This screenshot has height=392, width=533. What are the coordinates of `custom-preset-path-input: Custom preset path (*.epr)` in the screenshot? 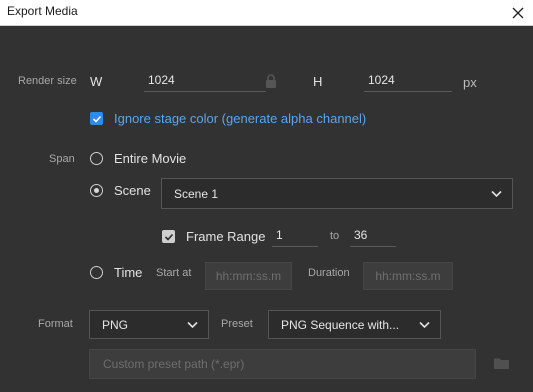 It's located at (282, 364).